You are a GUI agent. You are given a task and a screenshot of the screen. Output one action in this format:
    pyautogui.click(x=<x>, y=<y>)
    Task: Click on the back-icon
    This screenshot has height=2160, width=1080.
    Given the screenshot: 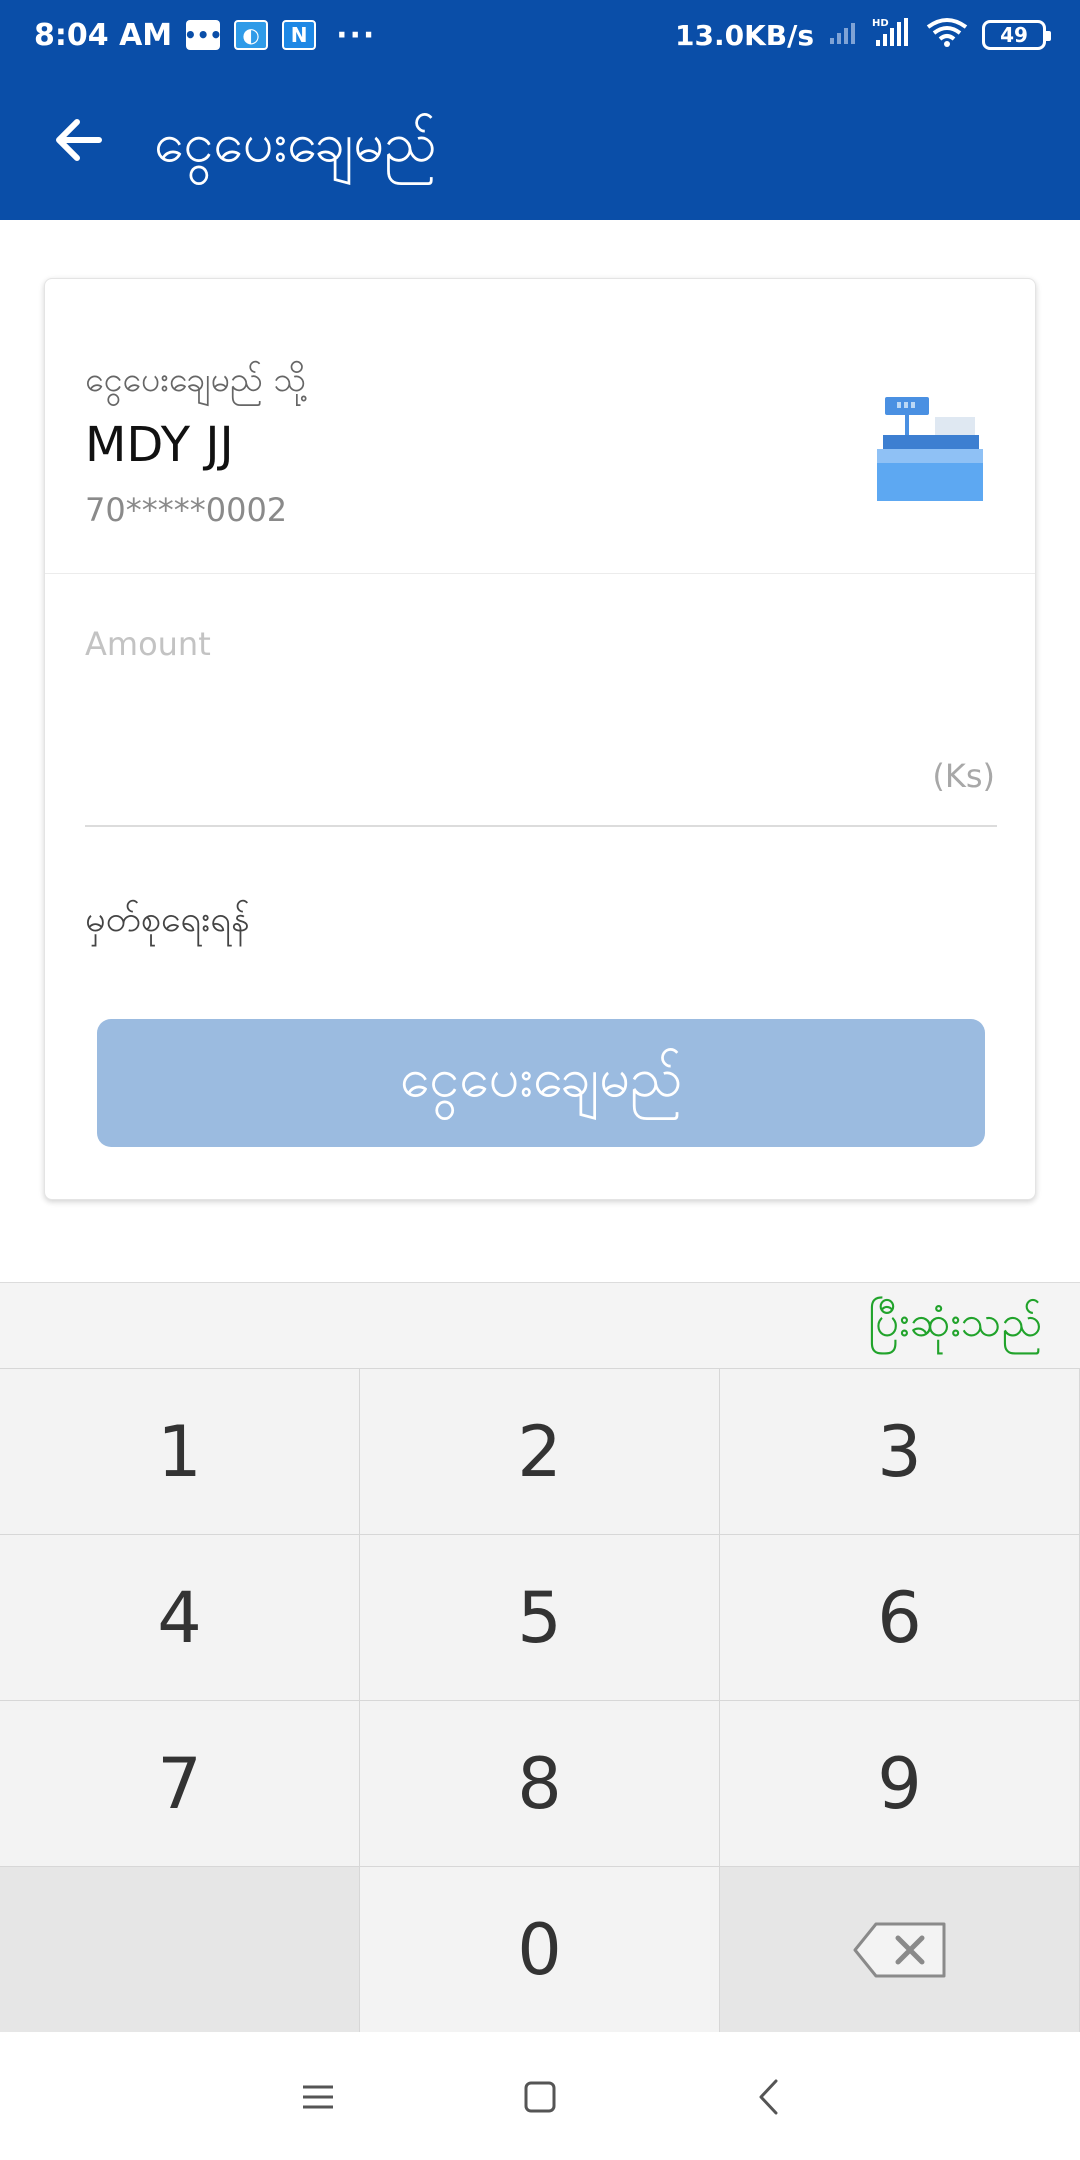 What is the action you would take?
    pyautogui.click(x=768, y=2097)
    